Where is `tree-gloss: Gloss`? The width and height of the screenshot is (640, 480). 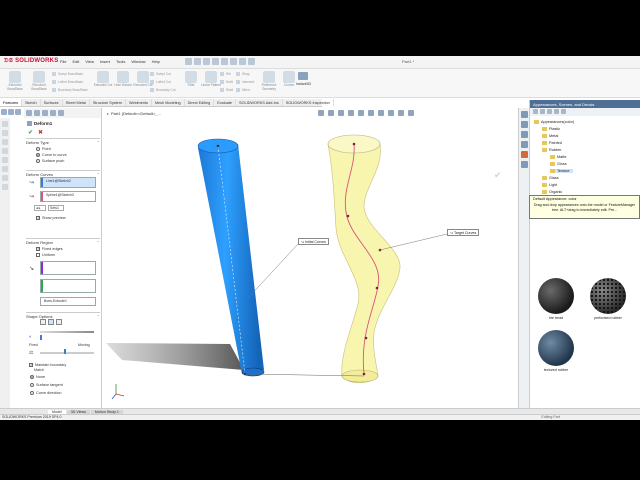
tree-gloss: Gloss is located at coordinates (558, 164).